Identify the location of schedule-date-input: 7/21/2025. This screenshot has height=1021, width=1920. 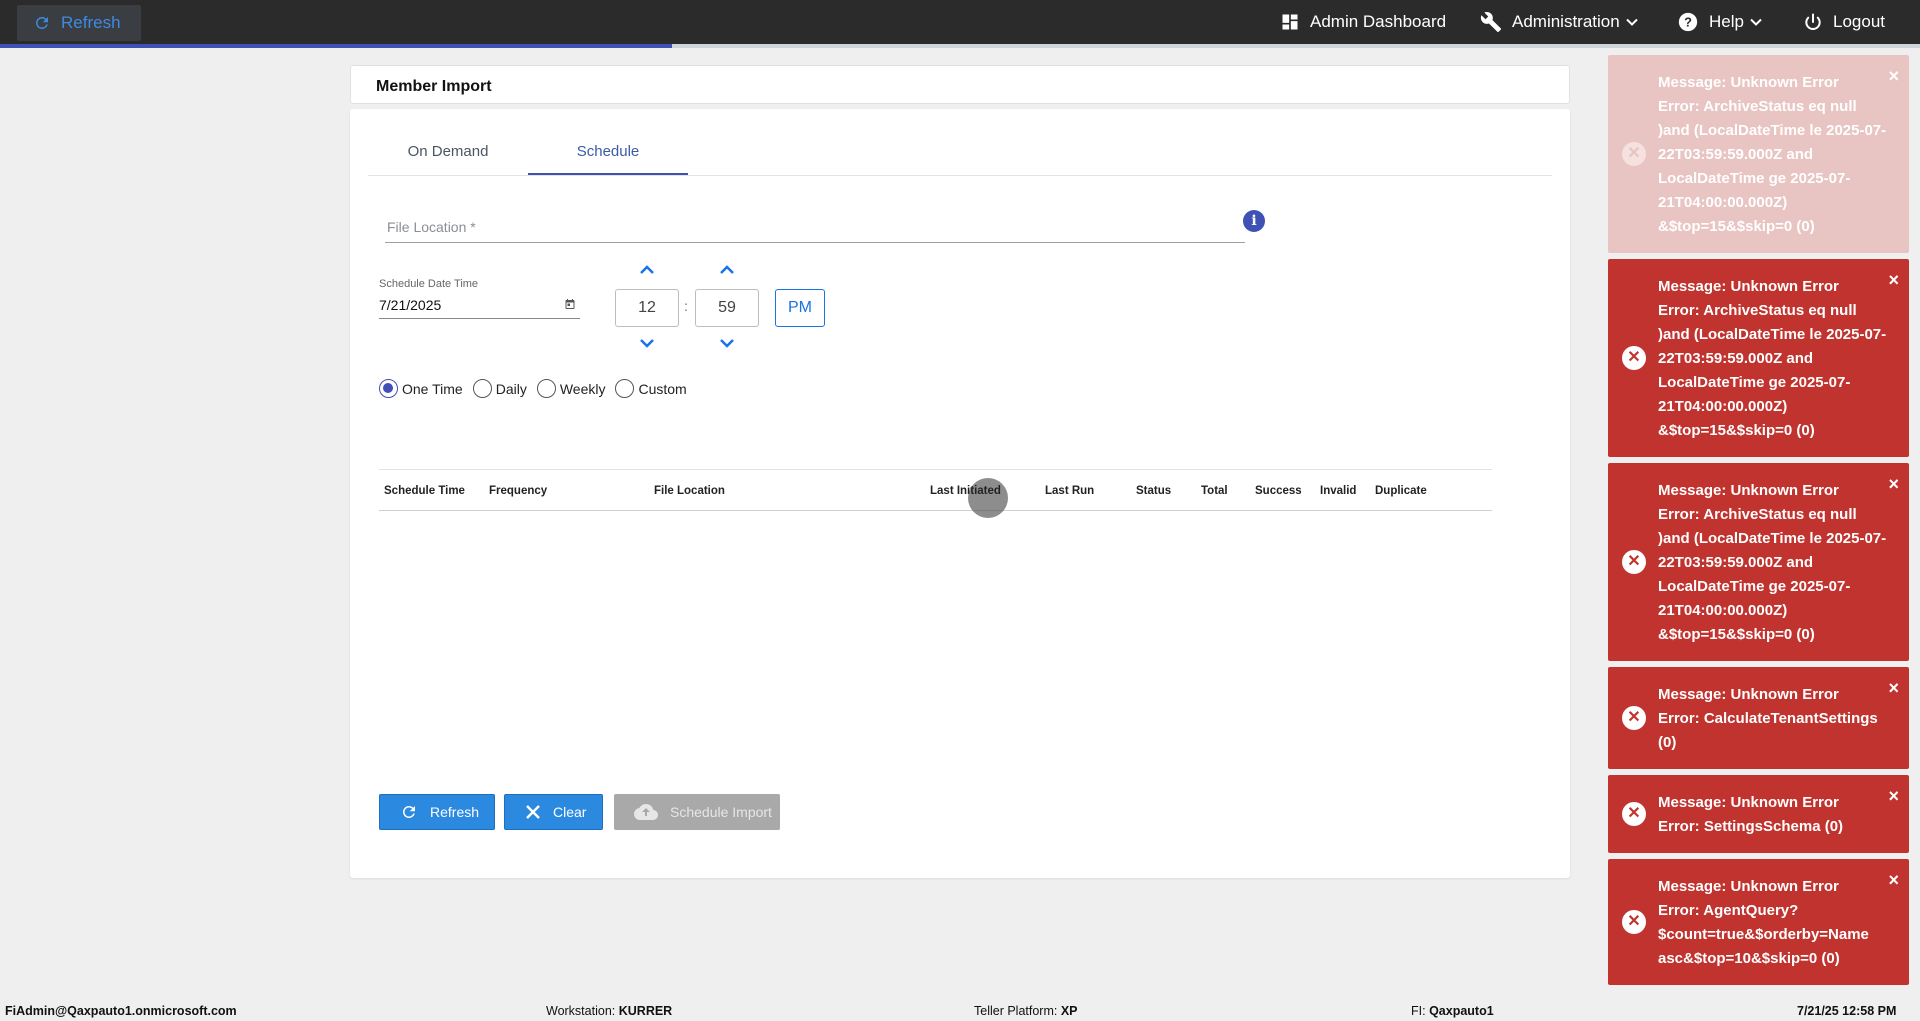
(479, 307).